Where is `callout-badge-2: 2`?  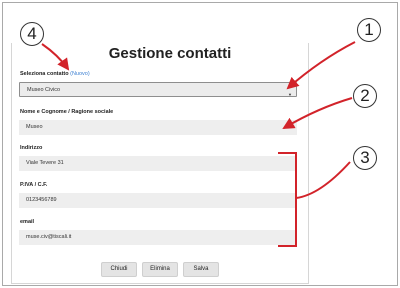
callout-badge-2: 2 is located at coordinates (365, 96).